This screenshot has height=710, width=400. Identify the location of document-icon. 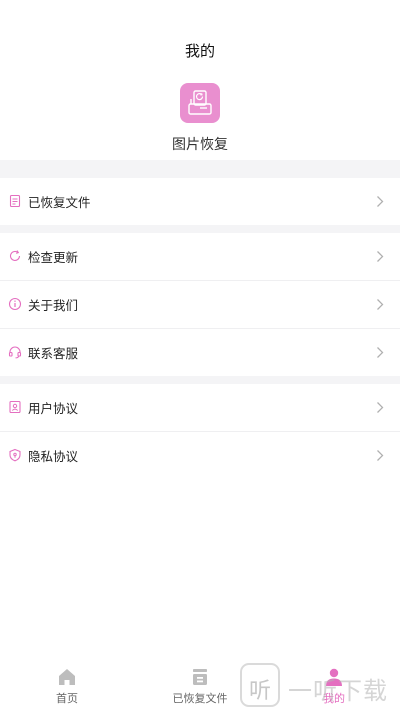
(15, 201).